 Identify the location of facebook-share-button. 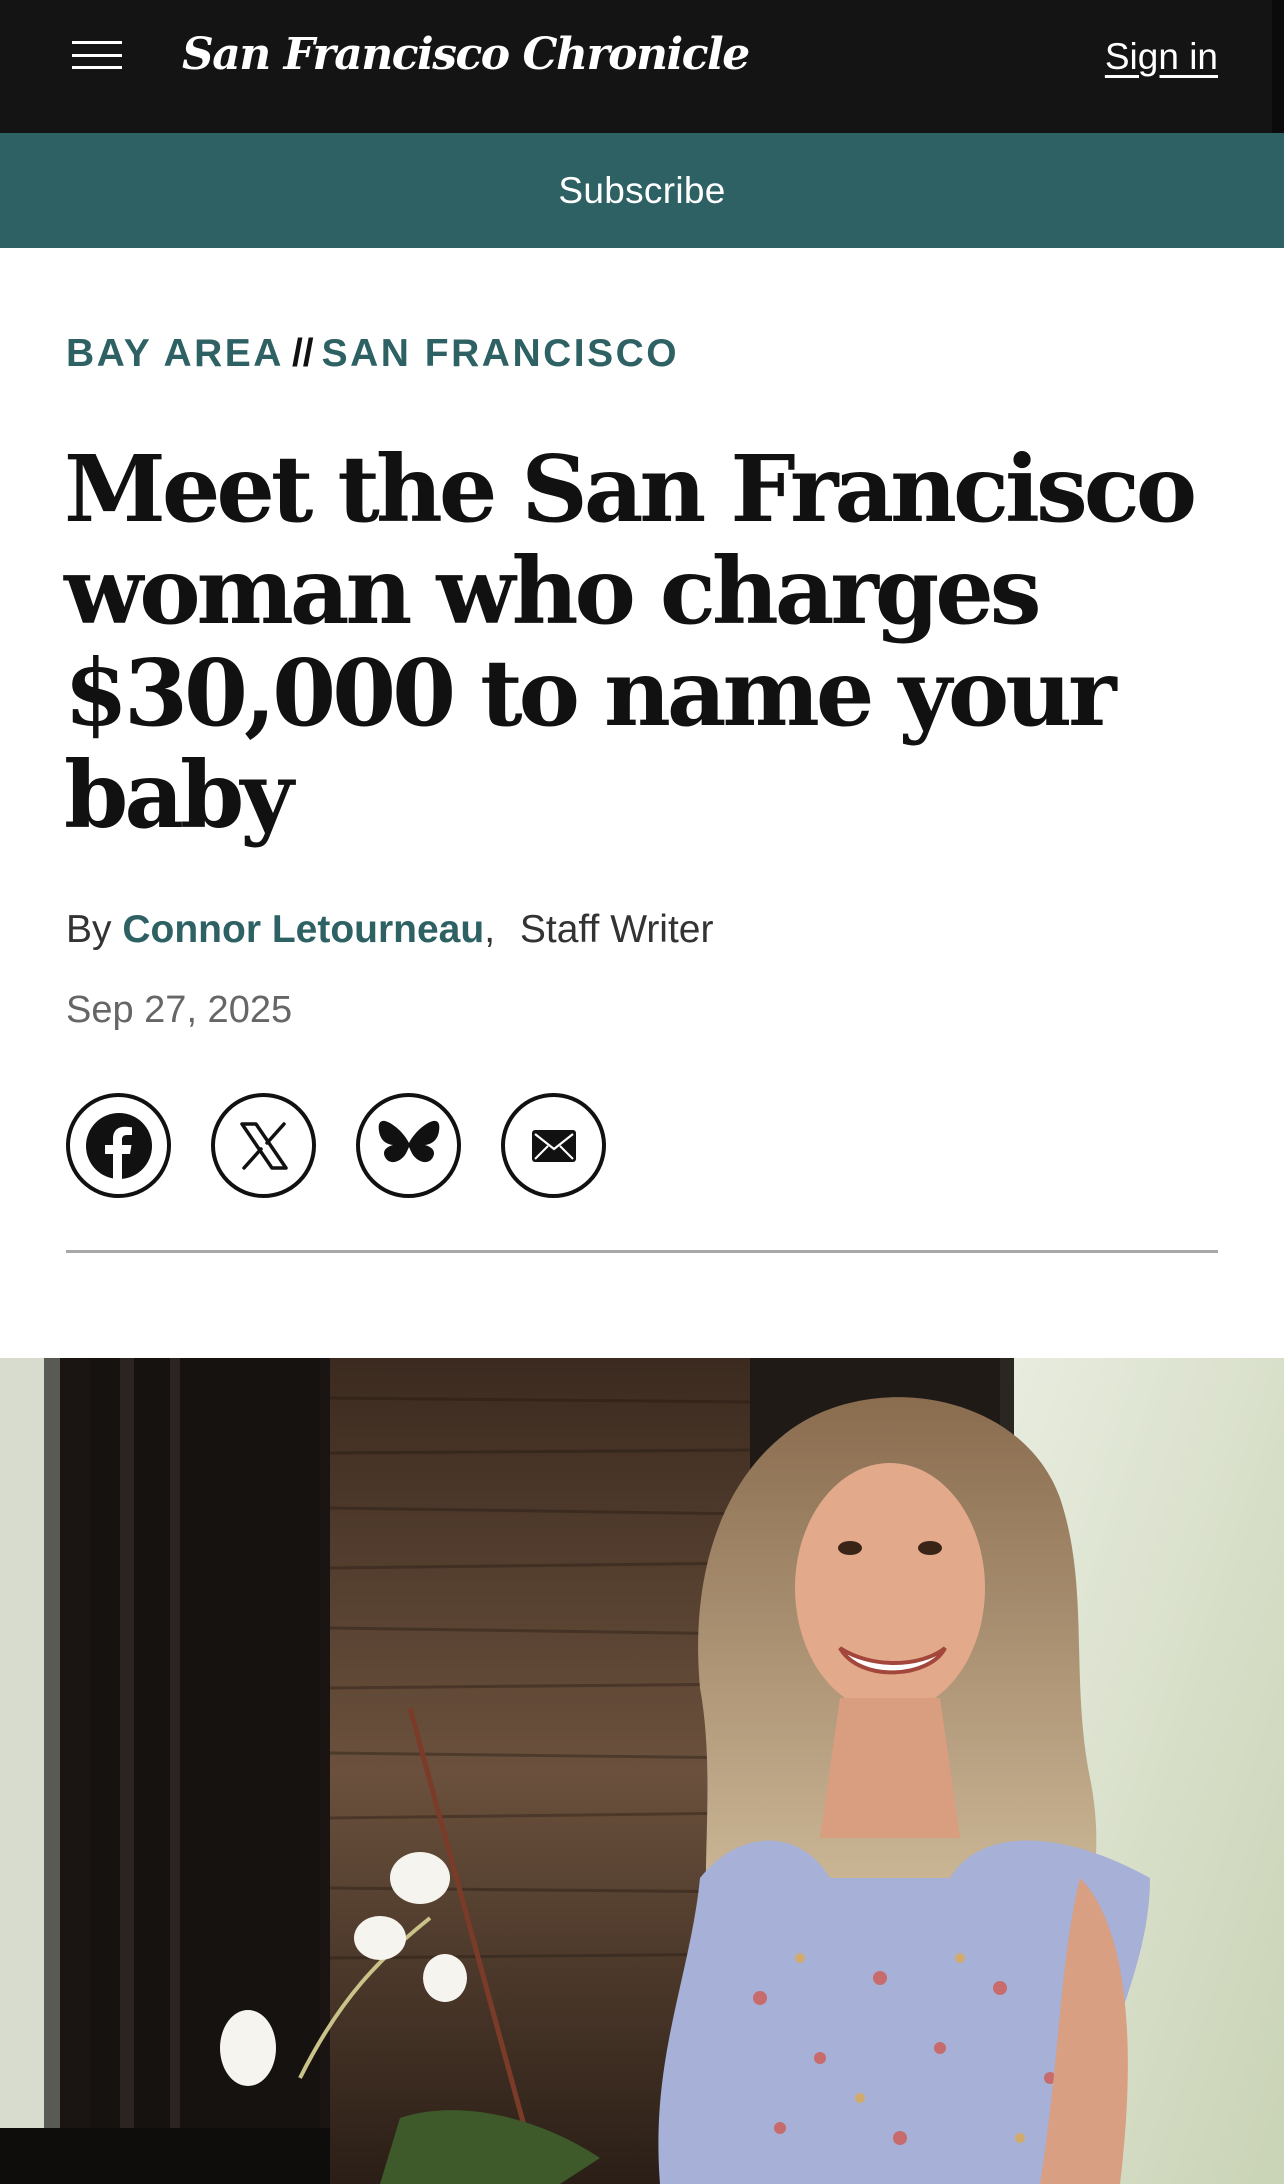
(118, 1145).